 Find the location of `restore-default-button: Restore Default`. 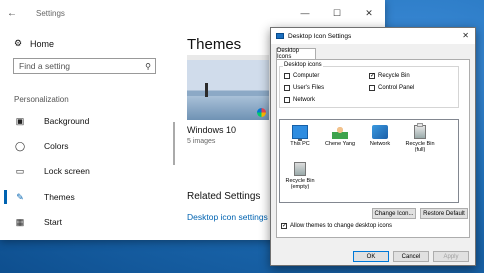

restore-default-button: Restore Default is located at coordinates (444, 213).